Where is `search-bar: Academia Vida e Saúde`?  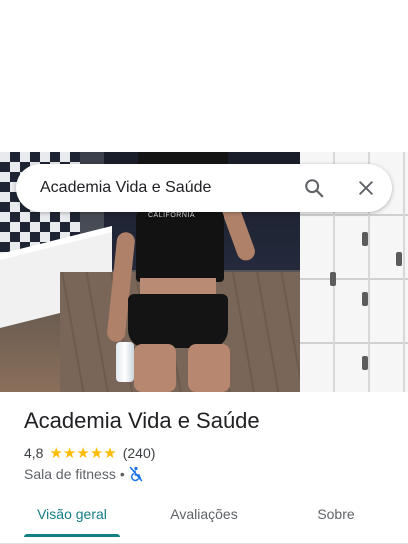 search-bar: Academia Vida e Saúde is located at coordinates (204, 188).